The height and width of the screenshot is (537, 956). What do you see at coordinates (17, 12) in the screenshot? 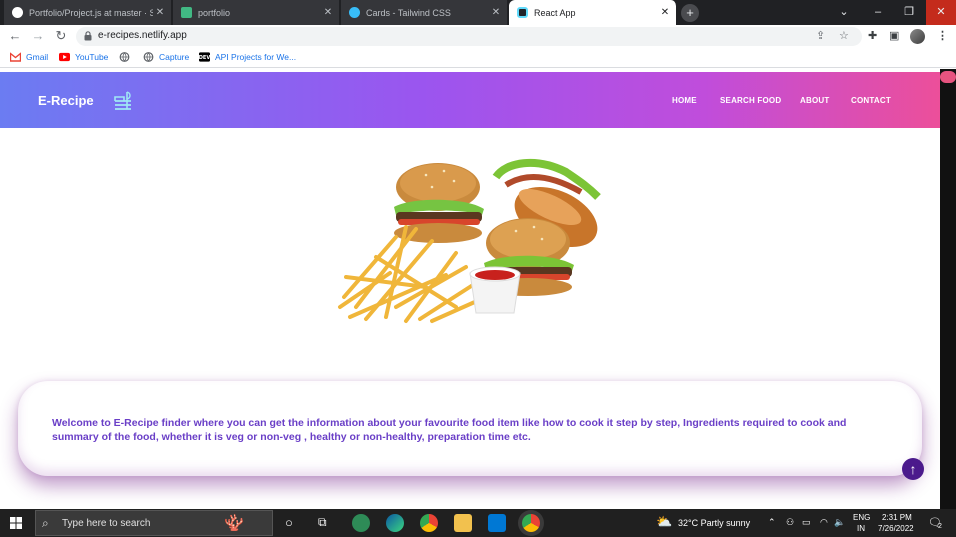
I see `github-icon` at bounding box center [17, 12].